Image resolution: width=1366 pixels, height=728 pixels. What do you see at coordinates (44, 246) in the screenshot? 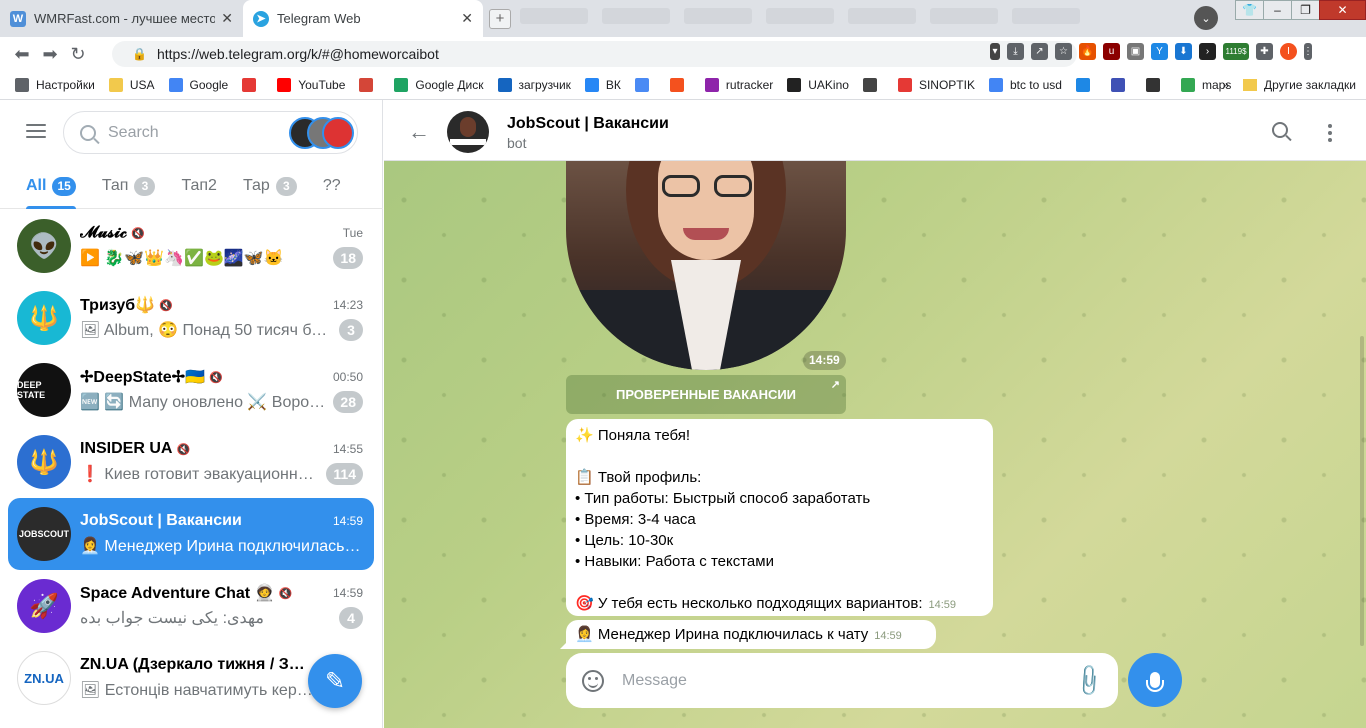
I see `chat-avatar: 👽` at bounding box center [44, 246].